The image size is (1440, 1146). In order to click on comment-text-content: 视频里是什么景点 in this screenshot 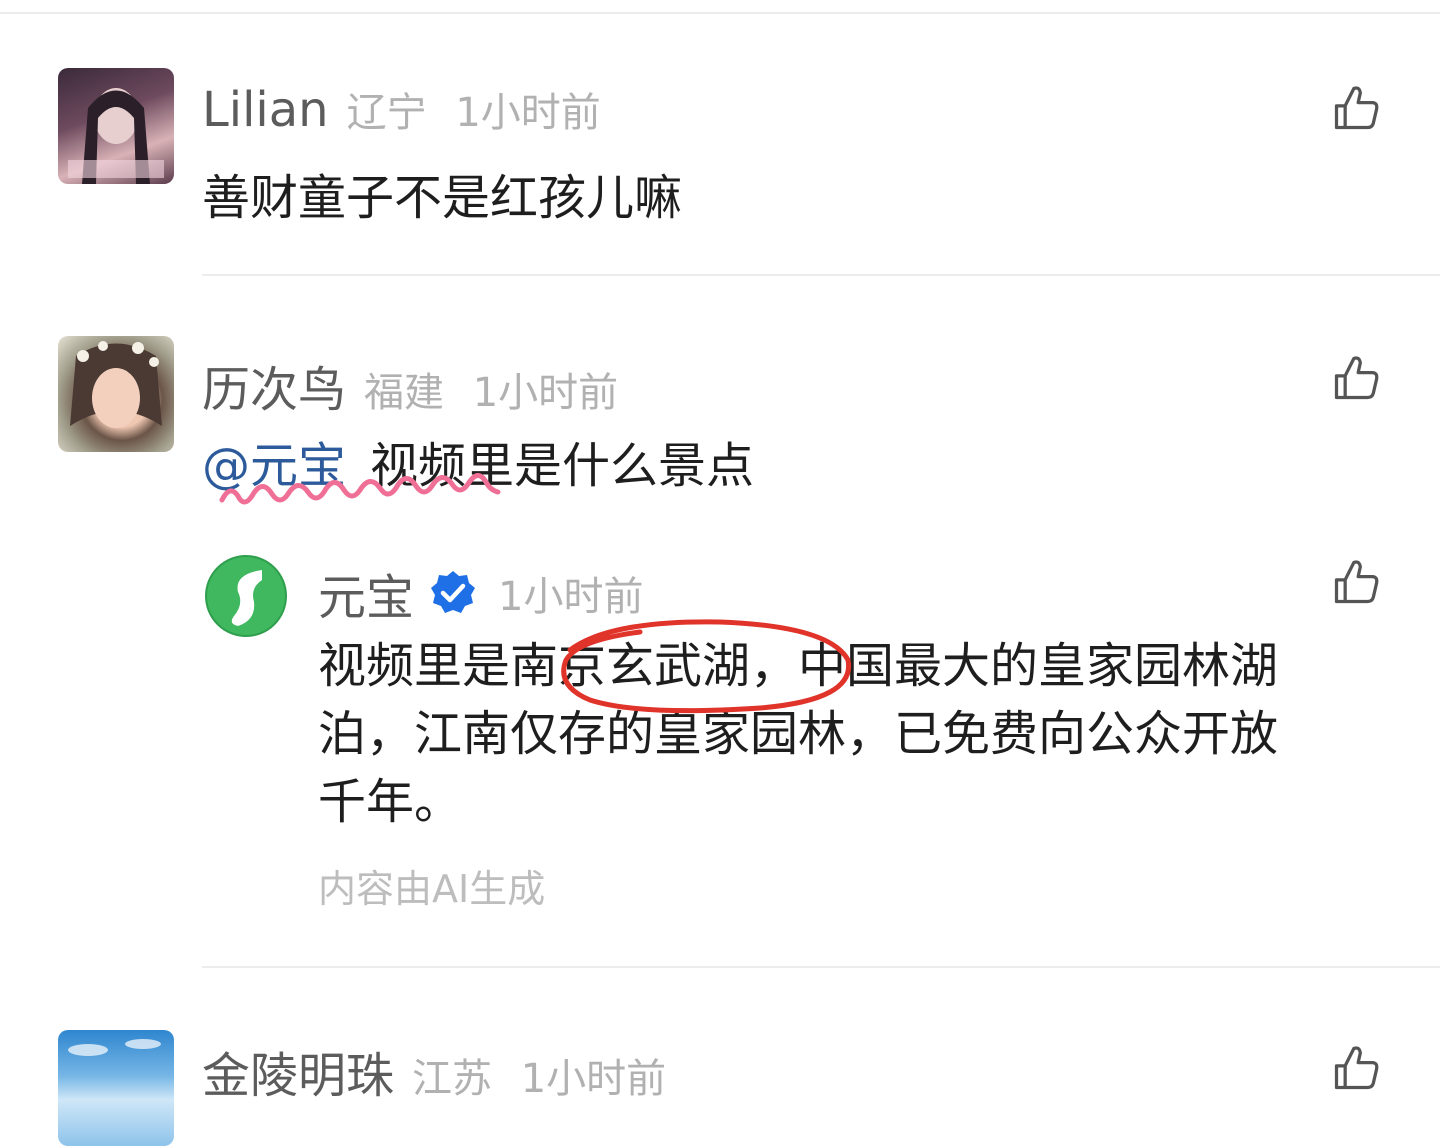, I will do `click(562, 466)`.